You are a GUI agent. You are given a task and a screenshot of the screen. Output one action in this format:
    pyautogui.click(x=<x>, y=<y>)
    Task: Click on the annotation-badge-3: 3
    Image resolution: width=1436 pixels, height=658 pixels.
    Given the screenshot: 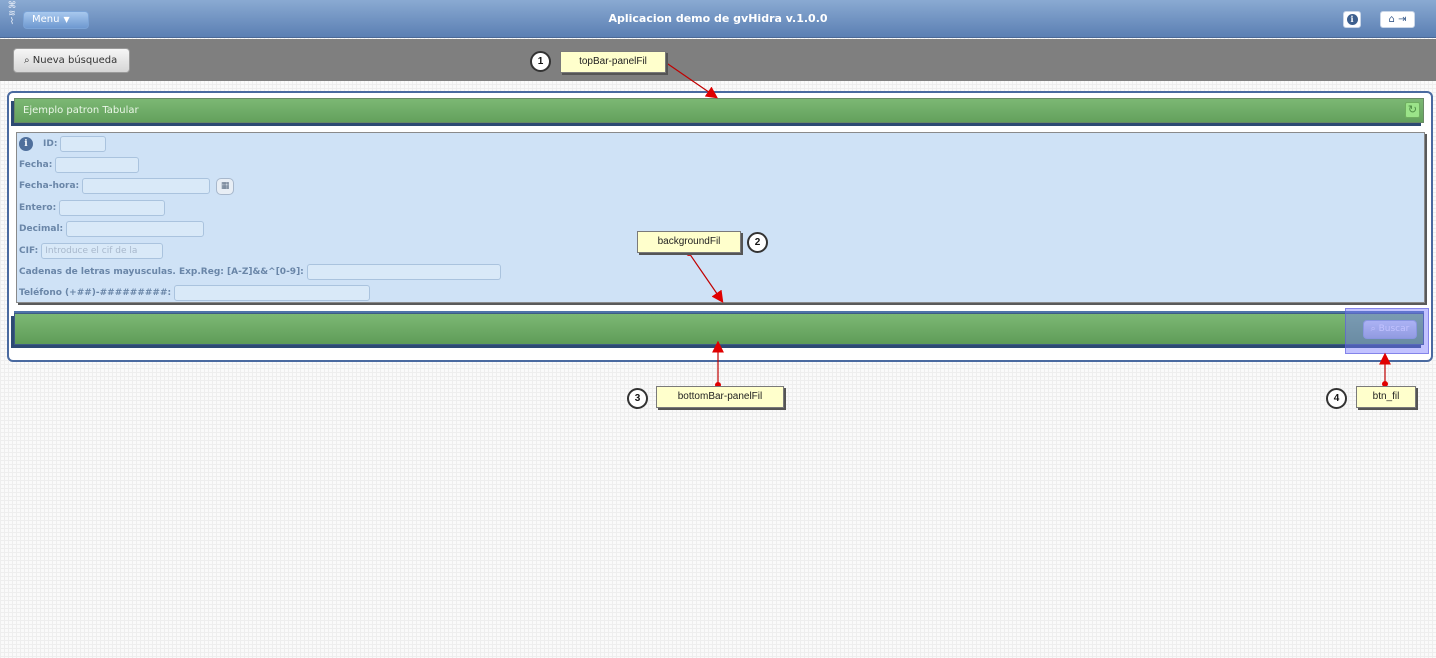 What is the action you would take?
    pyautogui.click(x=637, y=398)
    